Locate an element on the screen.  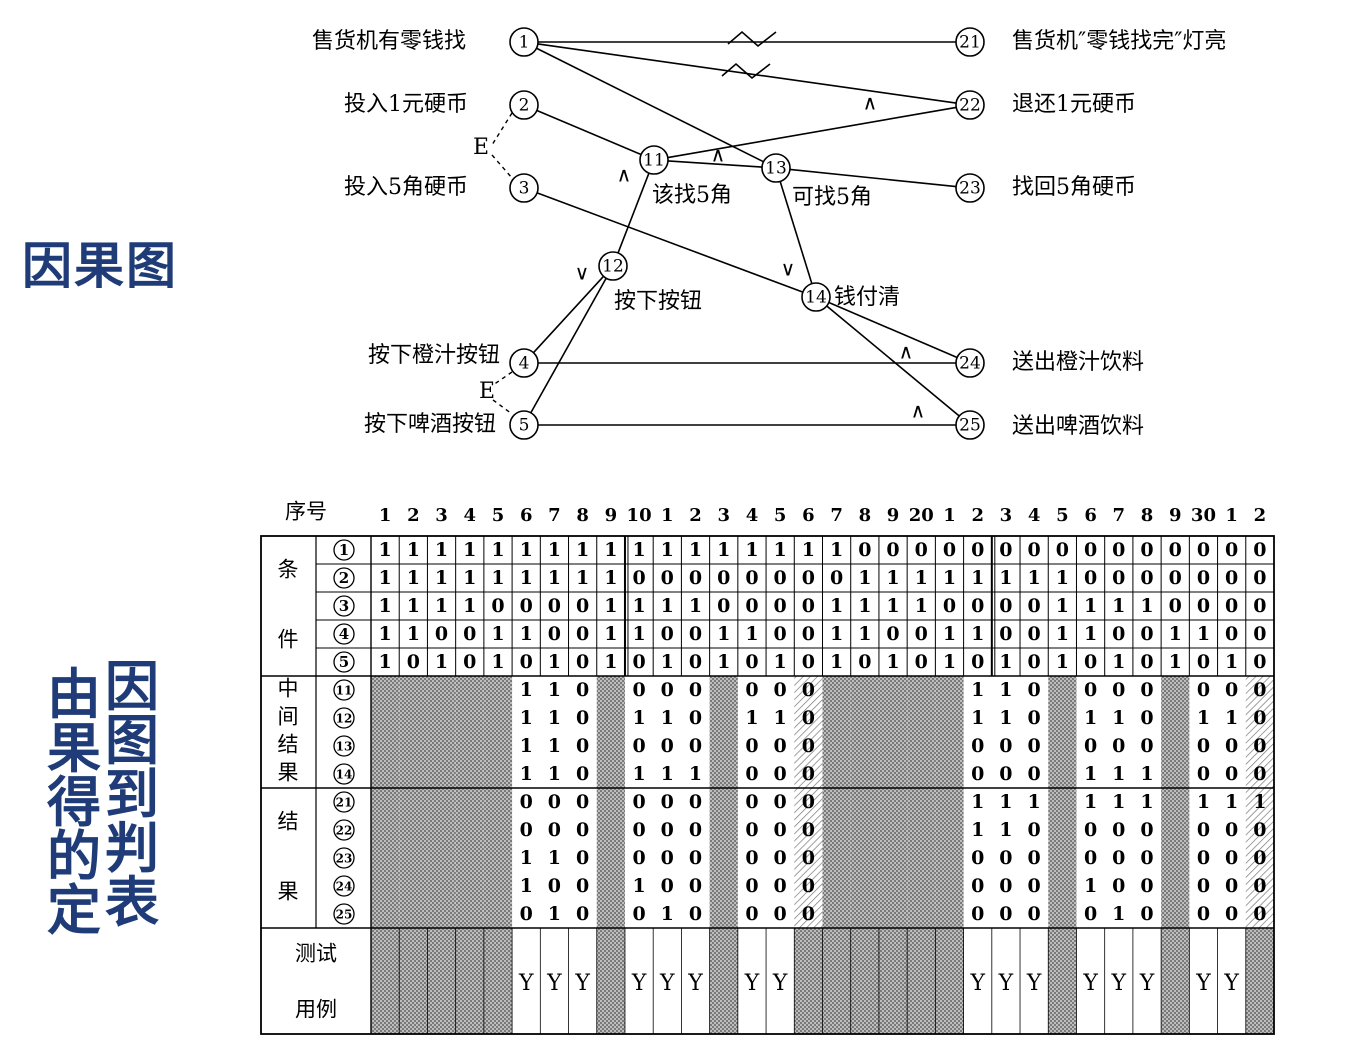
constraint-line is located at coordinates (502, 129).